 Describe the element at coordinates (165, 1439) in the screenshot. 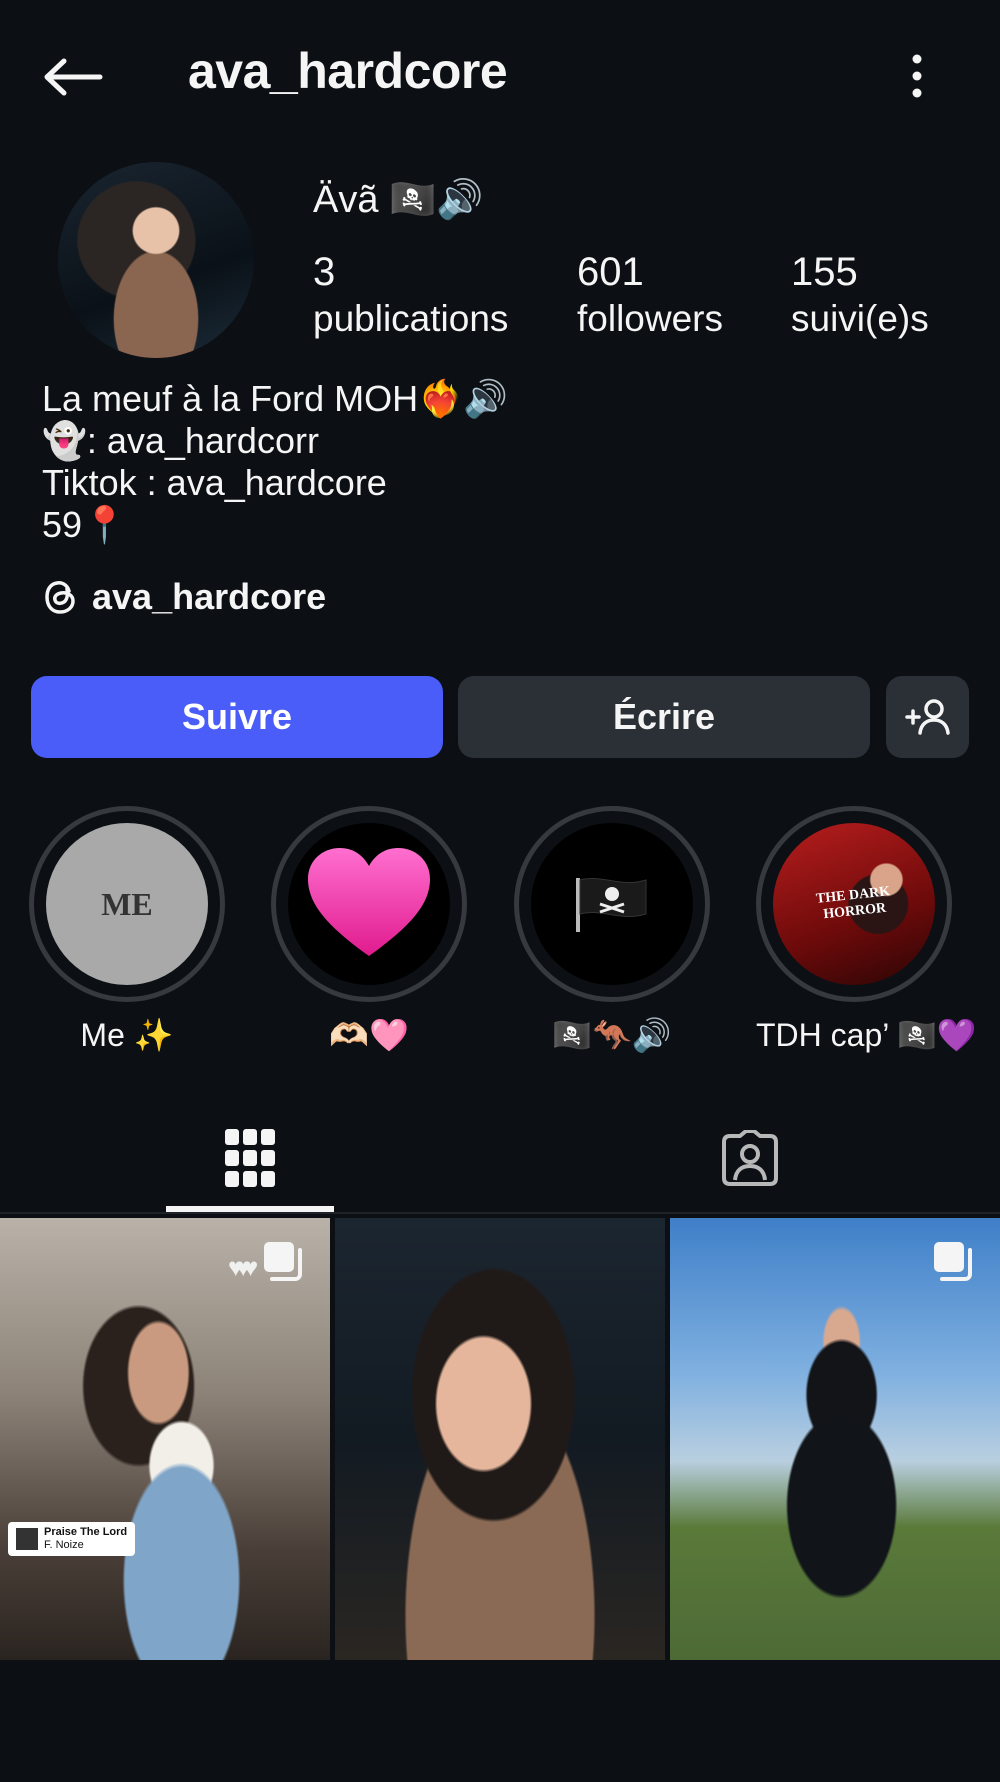

I see `post-thumbnail: ♥♥♥ Praise The Lord F. Noize` at that location.